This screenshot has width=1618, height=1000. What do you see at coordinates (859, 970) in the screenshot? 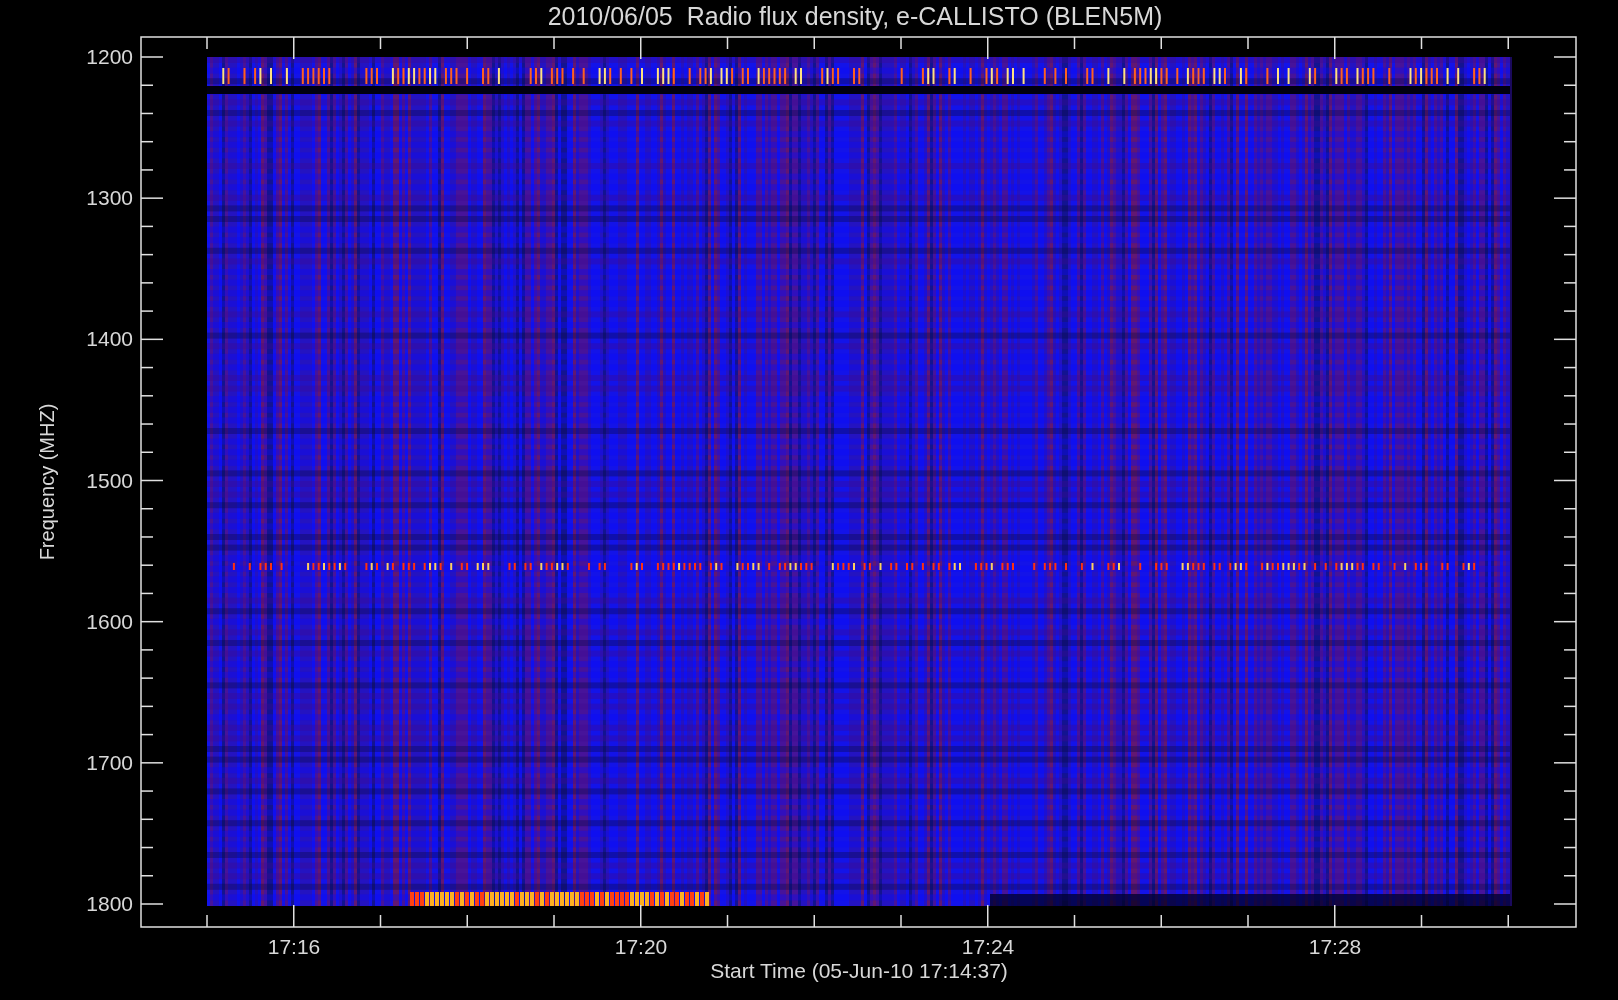
I see `x-axis-title: Start Time (05-Jun-10 17:14:37)` at bounding box center [859, 970].